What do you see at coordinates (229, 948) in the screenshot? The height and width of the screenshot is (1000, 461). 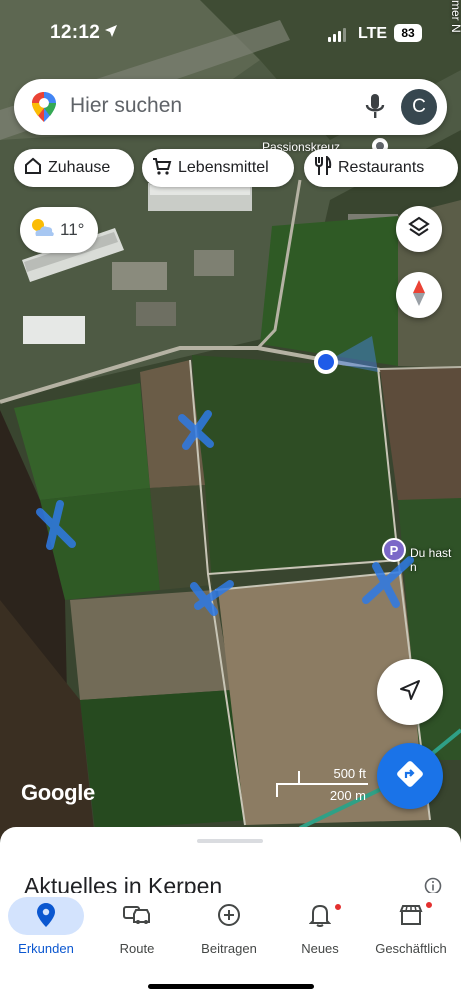 I see `nav-label: Beitragen` at bounding box center [229, 948].